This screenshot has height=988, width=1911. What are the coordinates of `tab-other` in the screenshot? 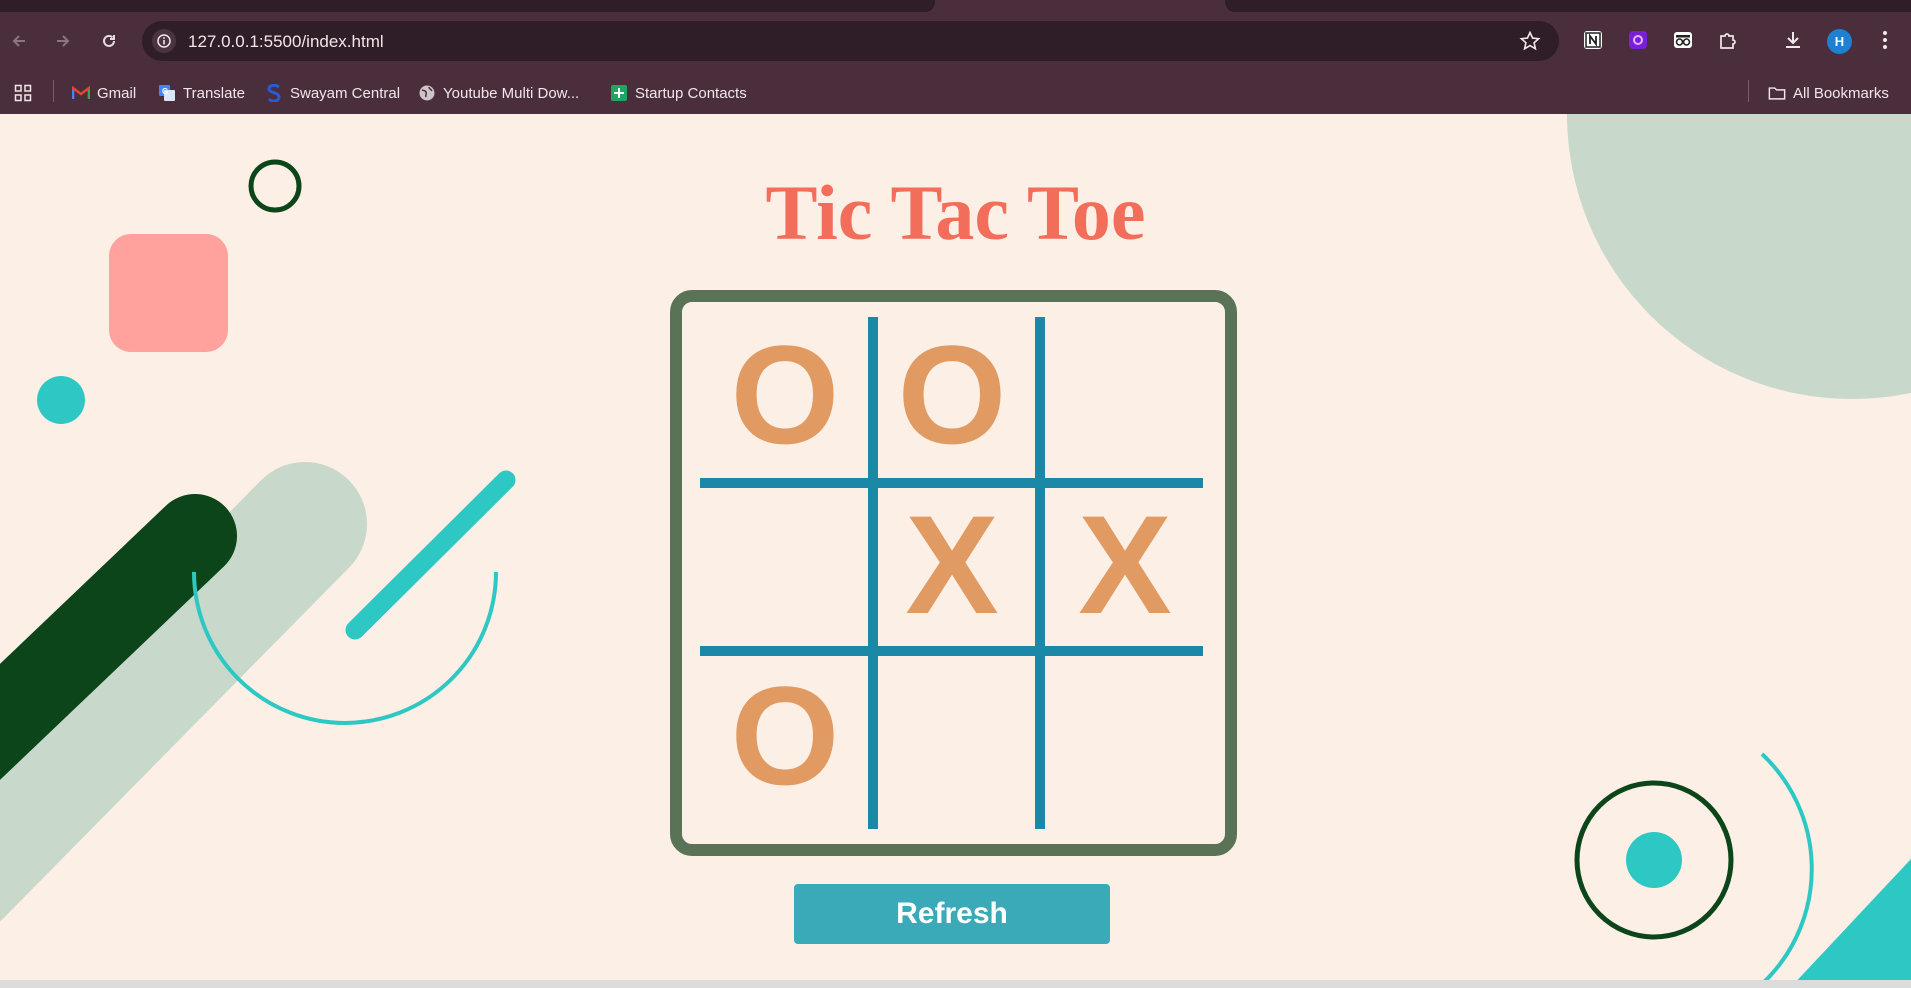 It's located at (1568, 6).